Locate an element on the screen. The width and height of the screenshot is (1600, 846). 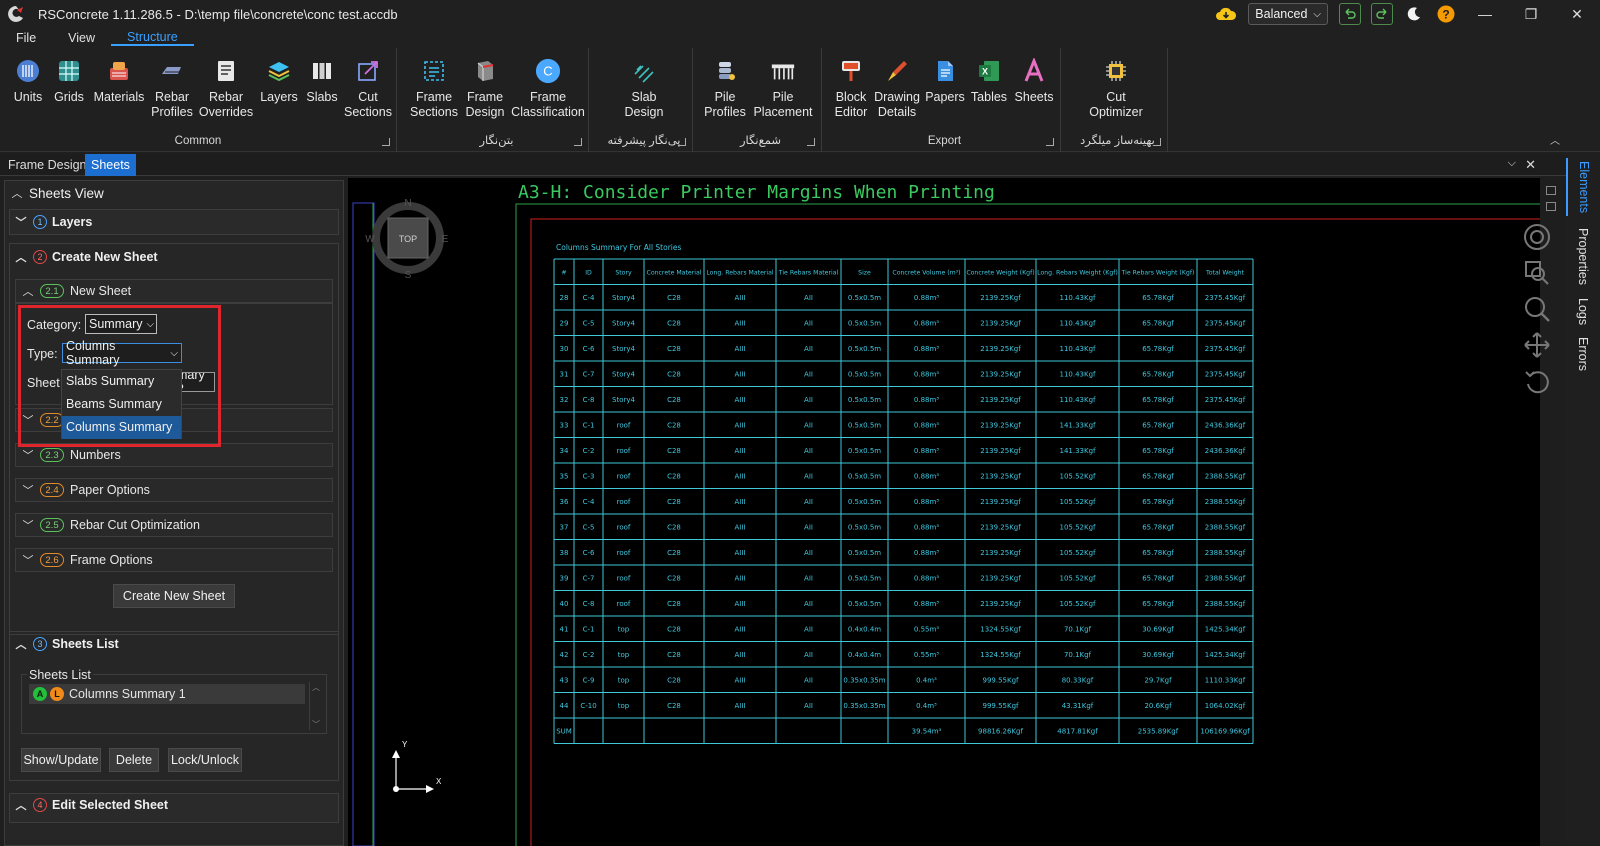
zoom-window-icon is located at coordinates (1537, 273).